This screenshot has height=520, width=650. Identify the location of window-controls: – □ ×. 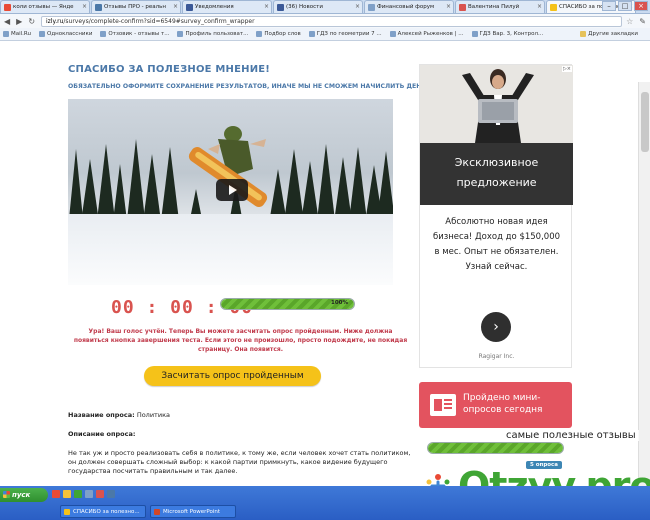
(625, 6).